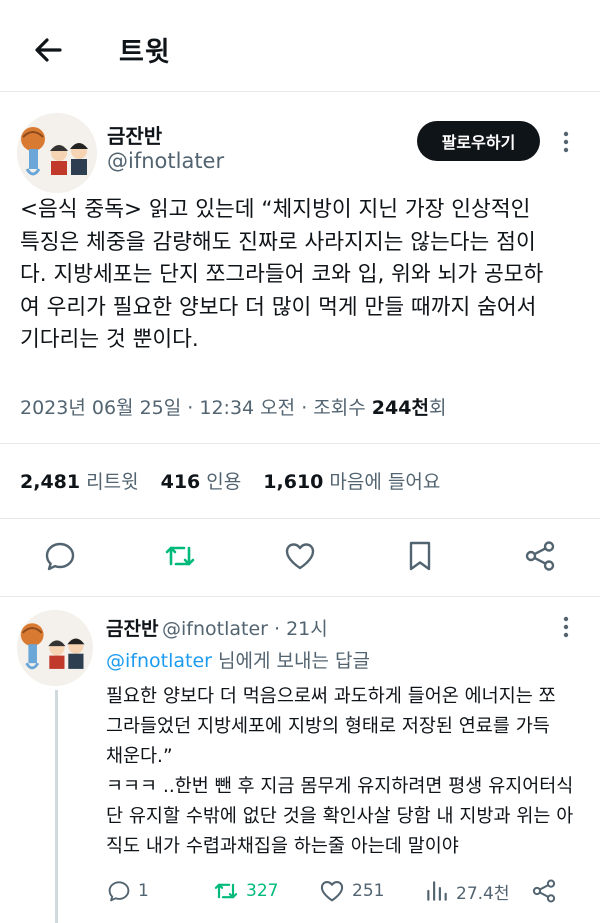 Image resolution: width=600 pixels, height=923 pixels. I want to click on bookmark-icon, so click(420, 556).